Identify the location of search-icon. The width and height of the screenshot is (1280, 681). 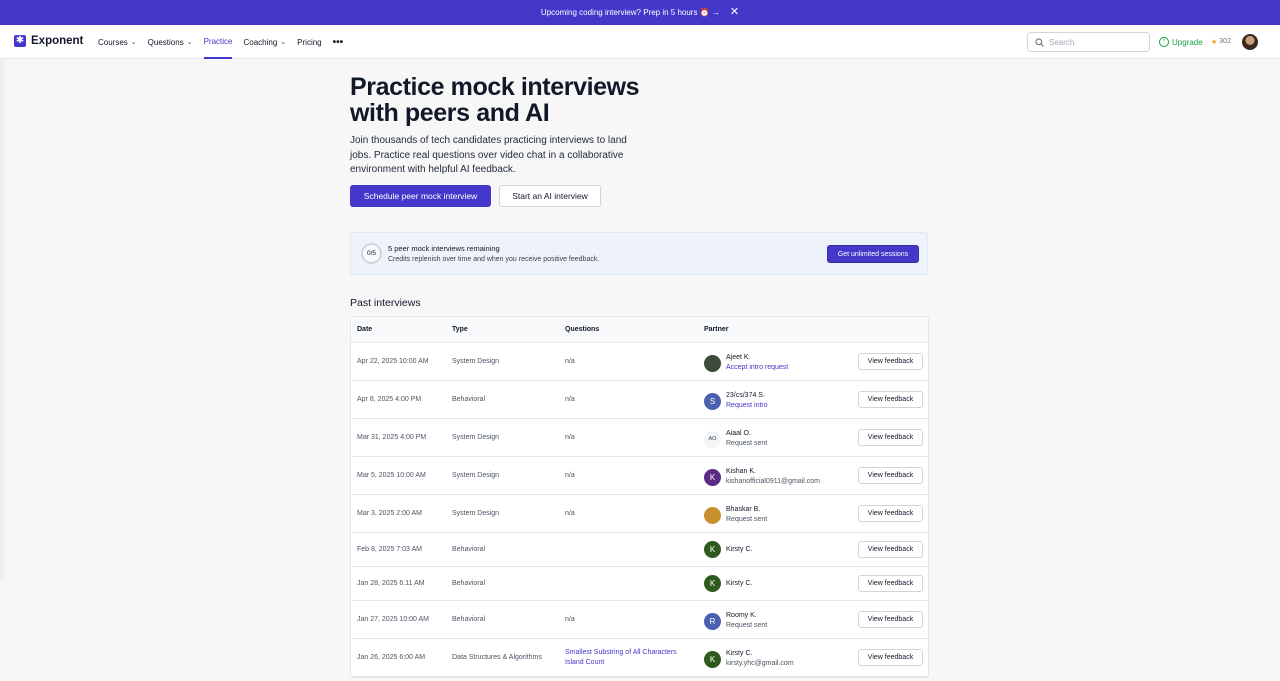
(1039, 42).